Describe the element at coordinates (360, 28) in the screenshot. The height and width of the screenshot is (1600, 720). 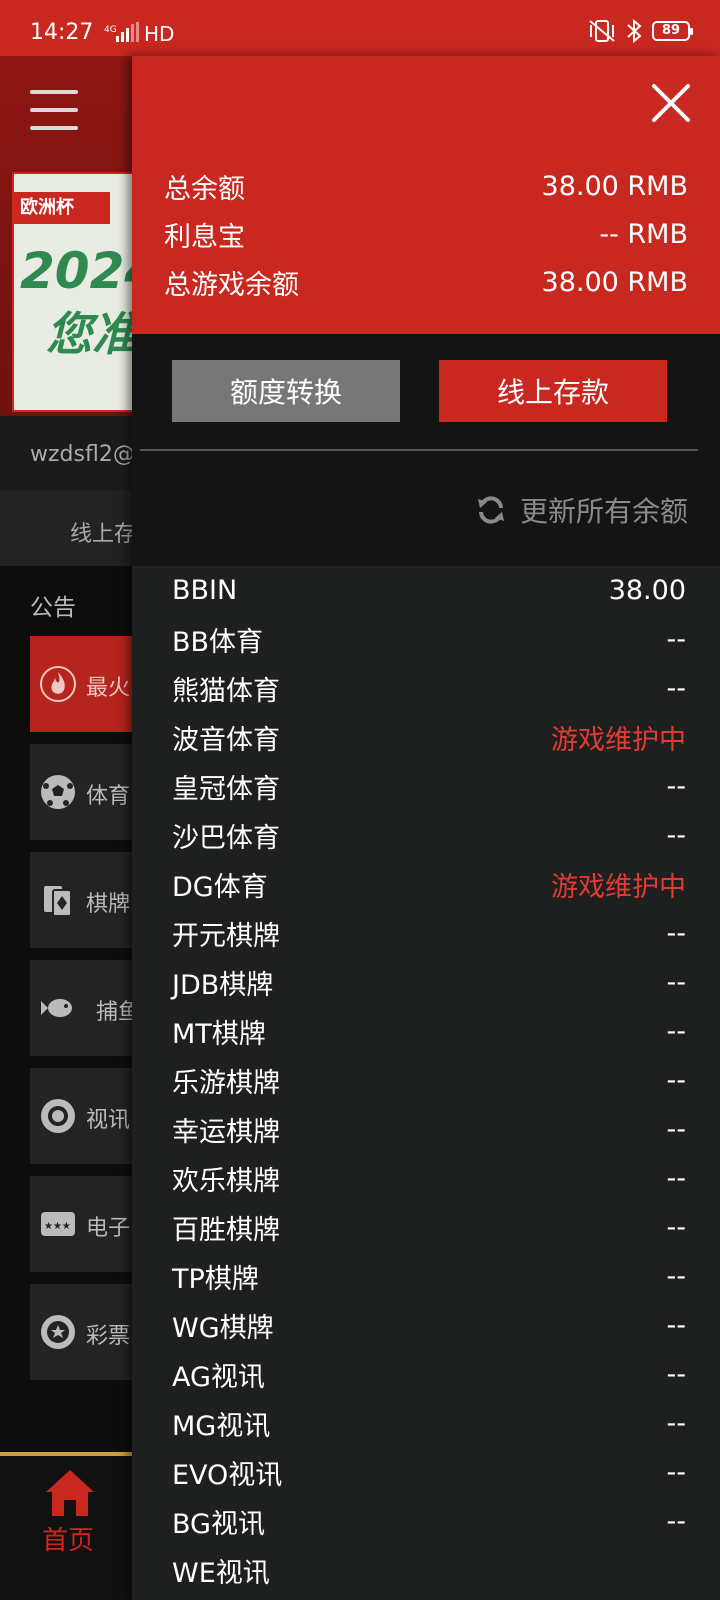
I see `status-bar: 14:27 4G HD 89` at that location.